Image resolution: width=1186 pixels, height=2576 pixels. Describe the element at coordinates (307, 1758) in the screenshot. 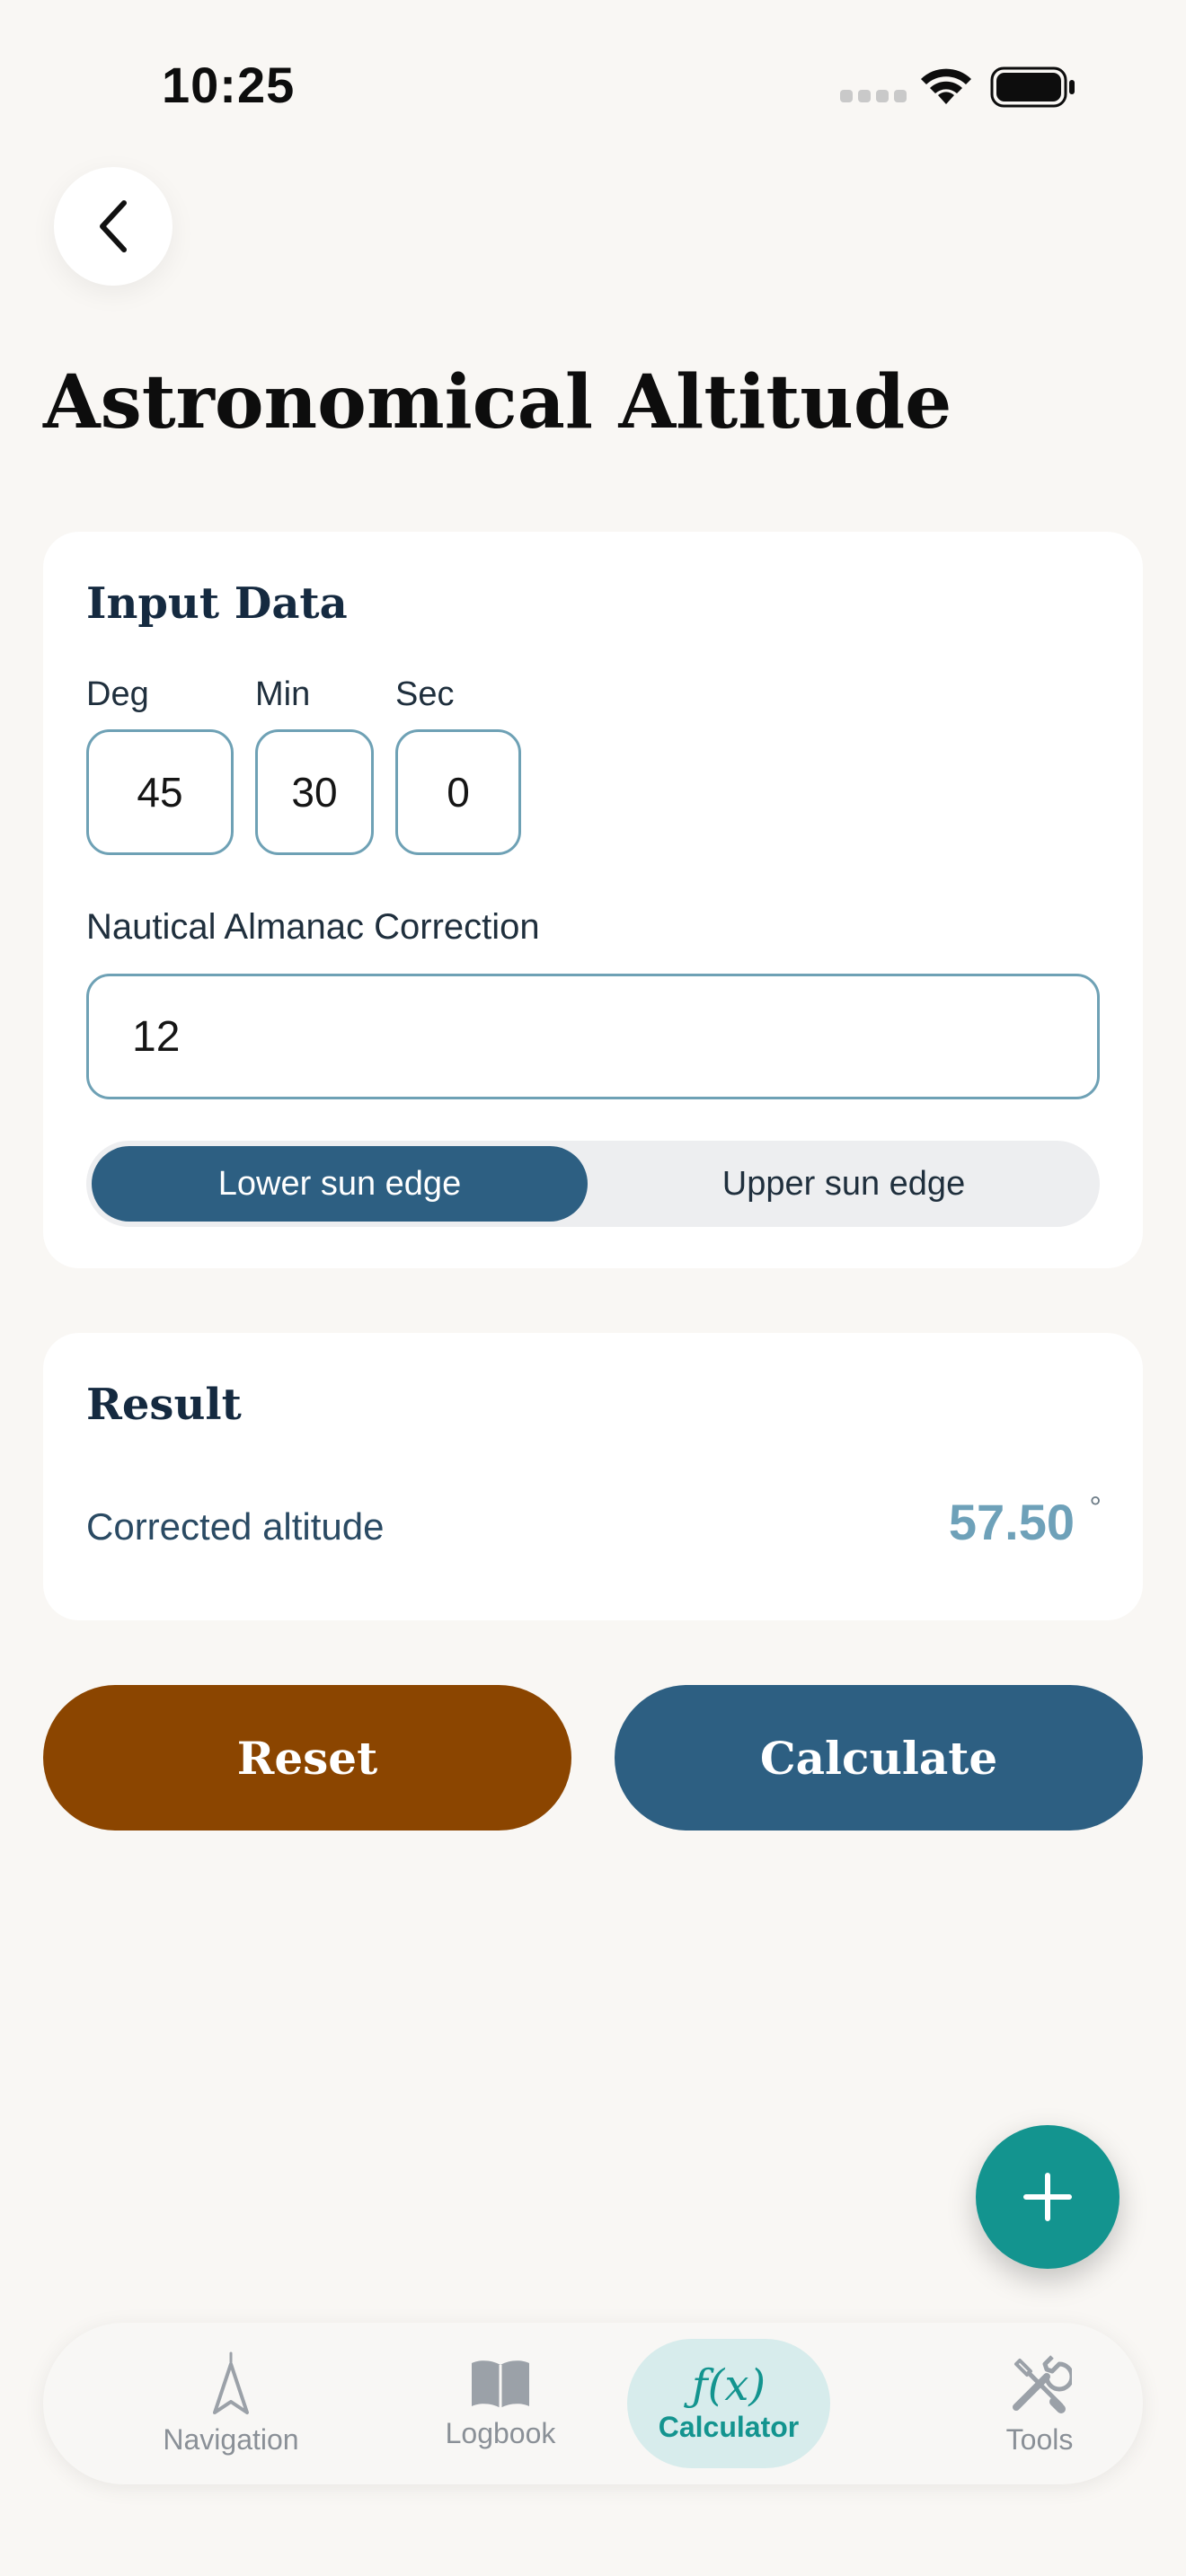

I see `reset-button: Reset` at that location.